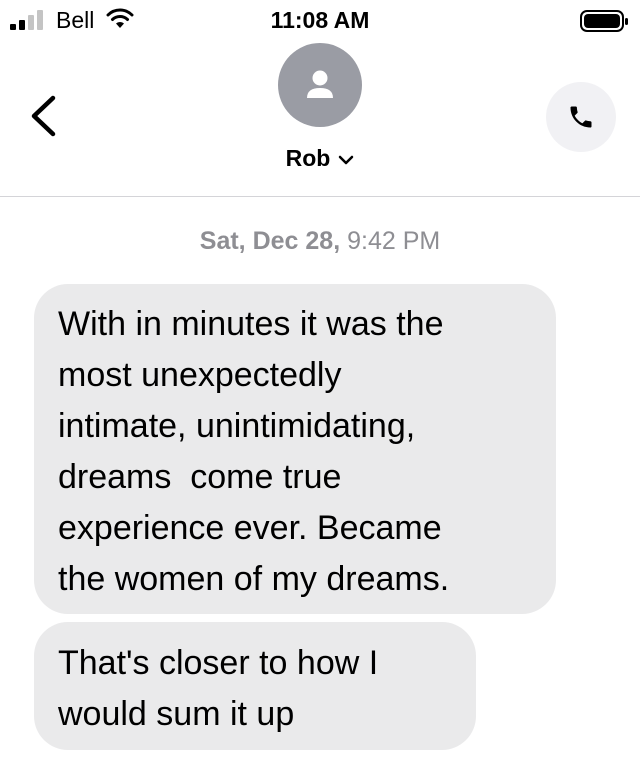 Image resolution: width=640 pixels, height=768 pixels. What do you see at coordinates (394, 241) in the screenshot?
I see `timestamp-time: 9:42 PM` at bounding box center [394, 241].